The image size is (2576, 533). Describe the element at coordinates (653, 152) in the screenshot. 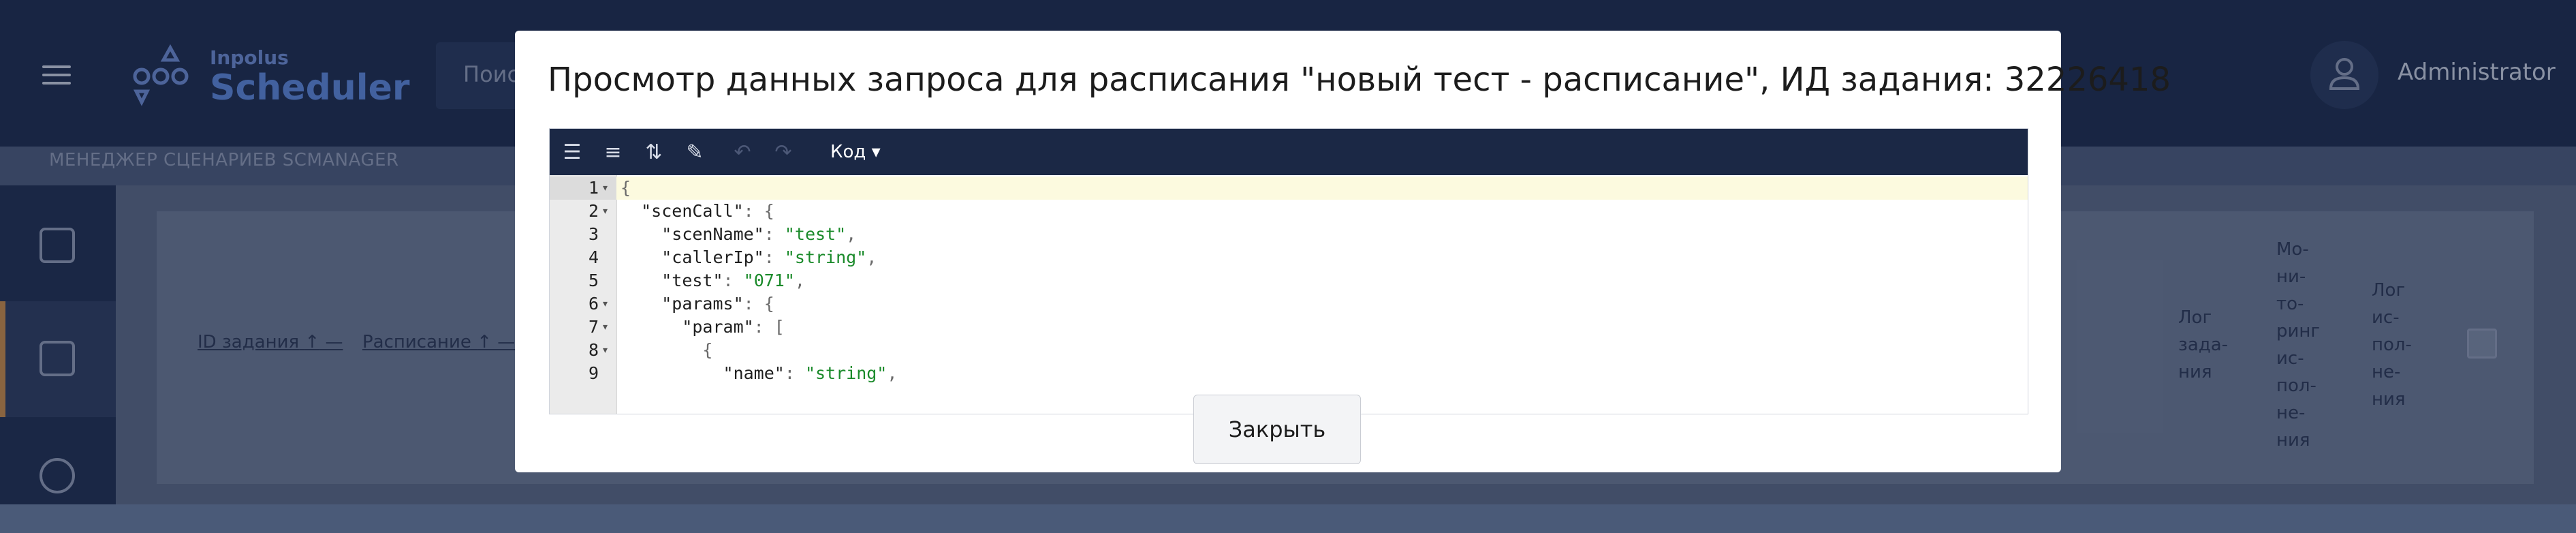

I see `sort-icon: ⇅` at that location.